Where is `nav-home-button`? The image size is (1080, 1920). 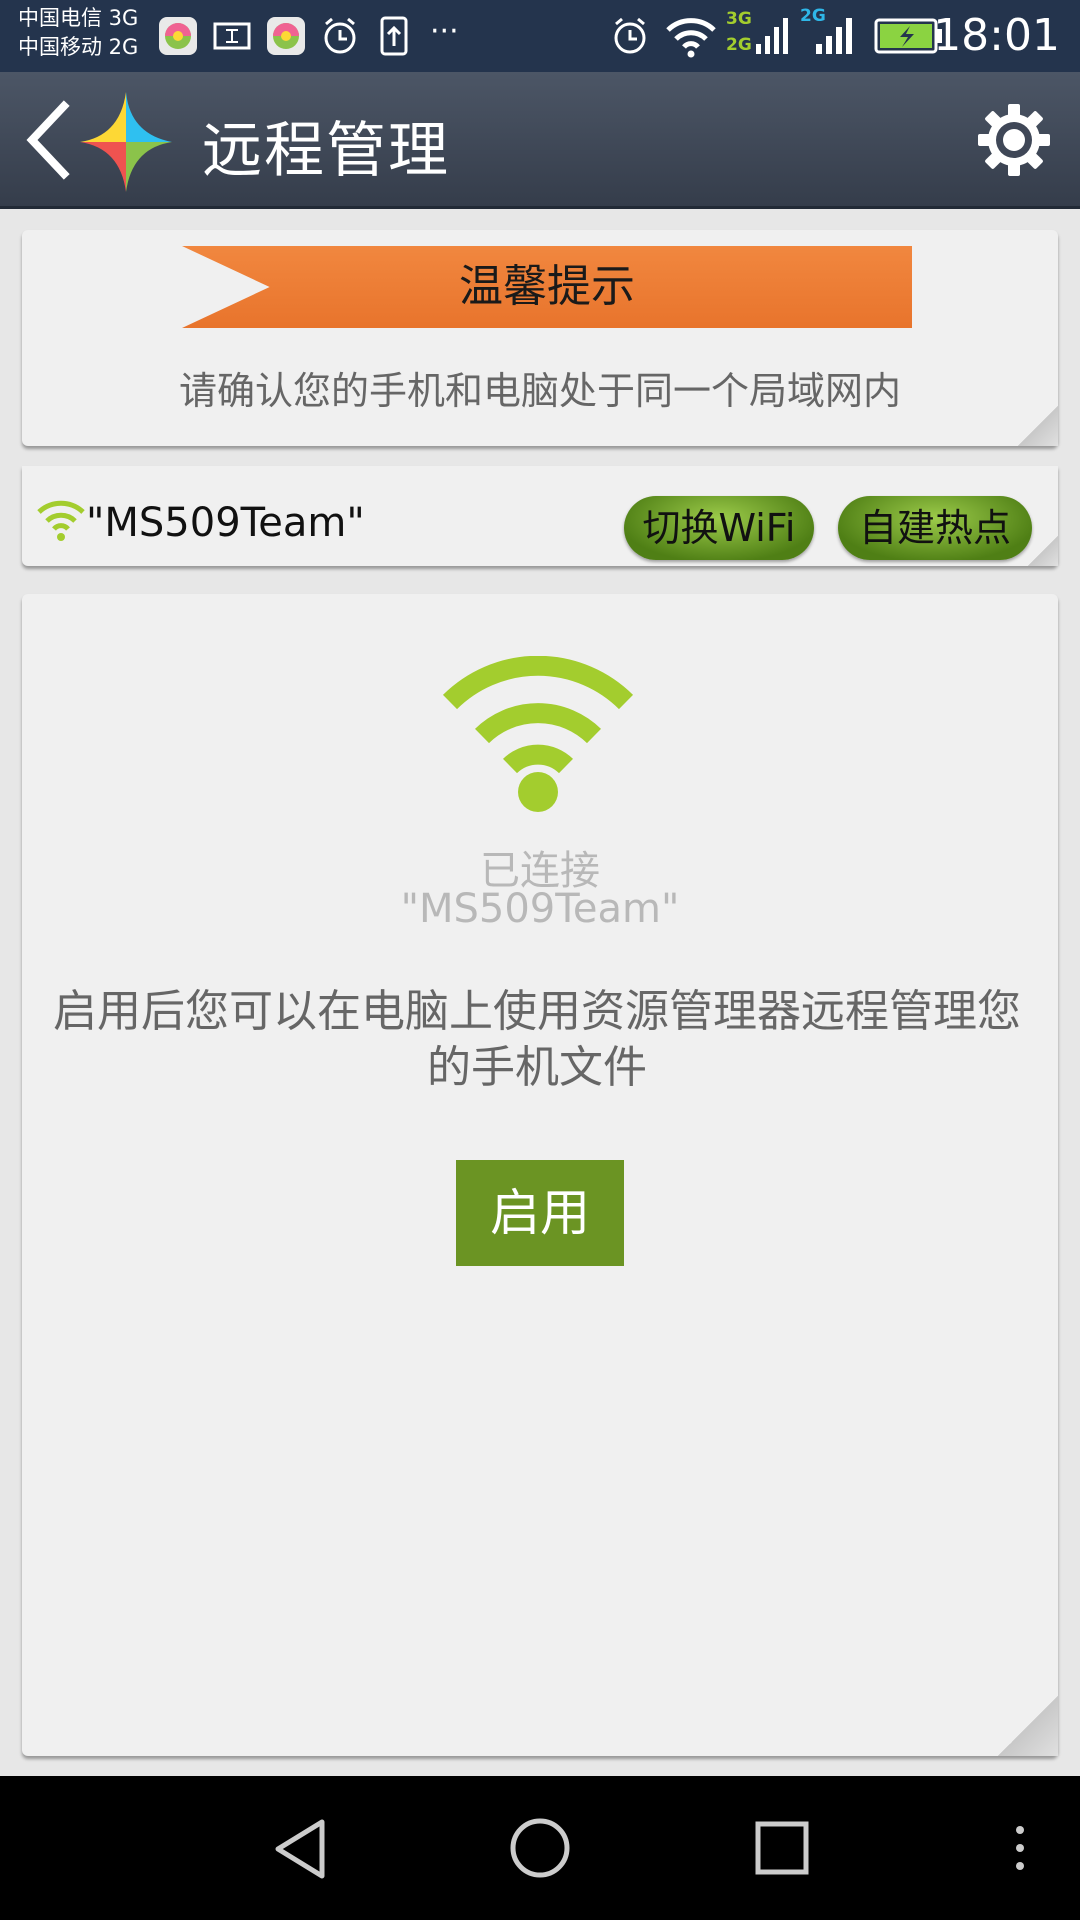
nav-home-button is located at coordinates (540, 1848).